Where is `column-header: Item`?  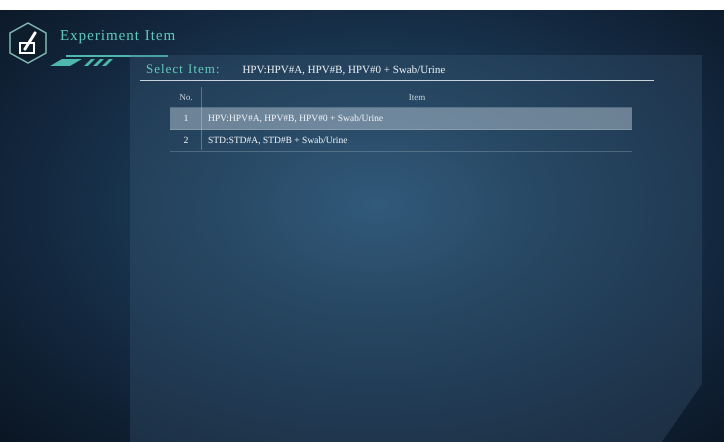 column-header: Item is located at coordinates (417, 97).